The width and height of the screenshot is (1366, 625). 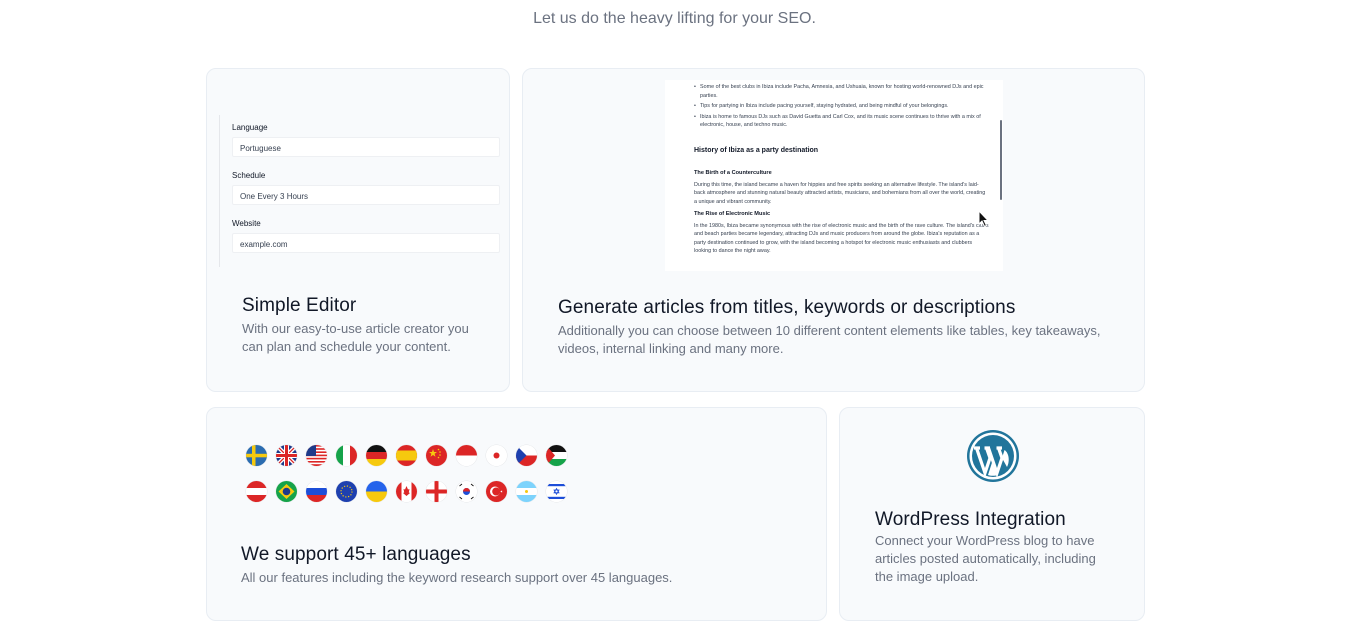 What do you see at coordinates (316, 491) in the screenshot?
I see `russia-flag-icon` at bounding box center [316, 491].